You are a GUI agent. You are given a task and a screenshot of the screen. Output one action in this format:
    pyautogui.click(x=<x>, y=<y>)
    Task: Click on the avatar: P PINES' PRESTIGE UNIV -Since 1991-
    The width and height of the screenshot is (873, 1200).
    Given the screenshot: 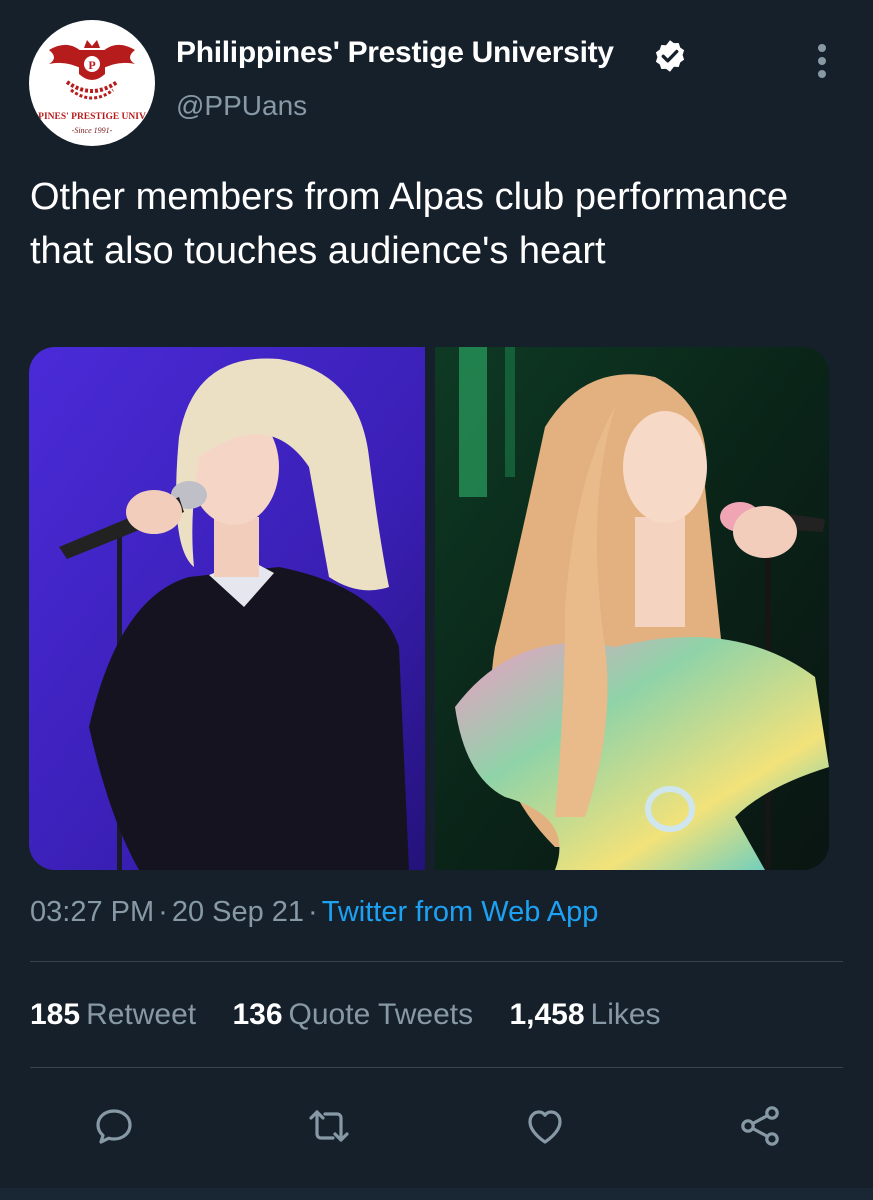 What is the action you would take?
    pyautogui.click(x=92, y=83)
    